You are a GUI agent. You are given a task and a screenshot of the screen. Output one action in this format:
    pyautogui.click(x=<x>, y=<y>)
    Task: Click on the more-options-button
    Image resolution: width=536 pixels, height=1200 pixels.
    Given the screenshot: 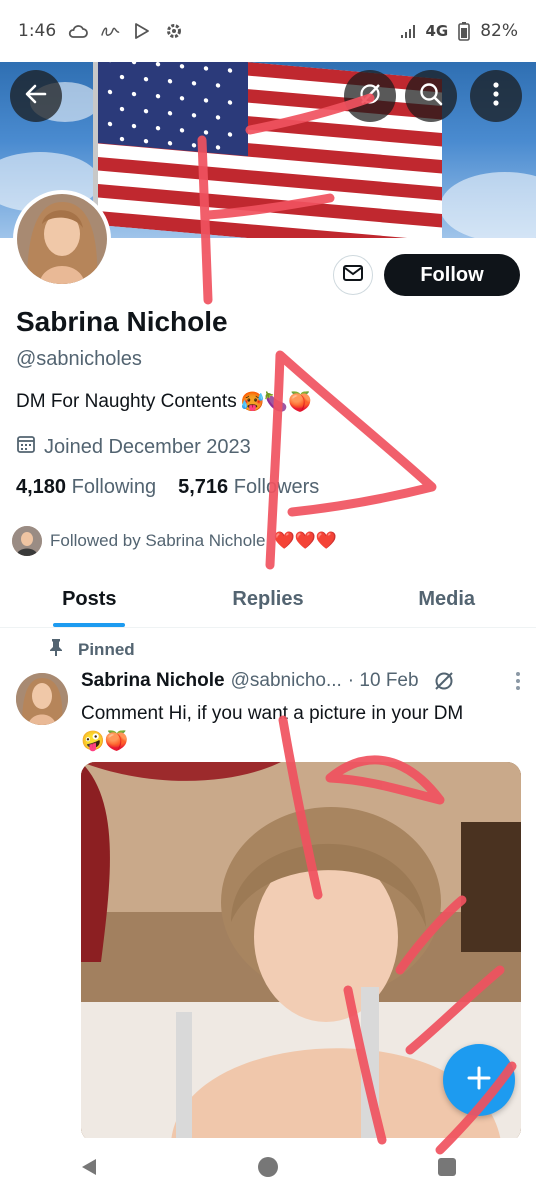 What is the action you would take?
    pyautogui.click(x=496, y=96)
    